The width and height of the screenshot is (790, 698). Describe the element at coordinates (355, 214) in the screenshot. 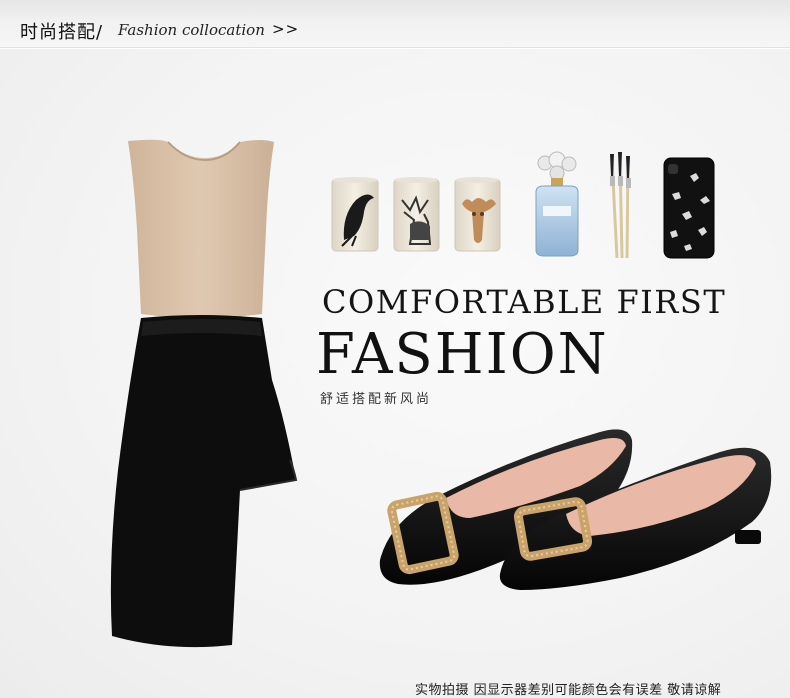

I see `bird-cup-icon` at that location.